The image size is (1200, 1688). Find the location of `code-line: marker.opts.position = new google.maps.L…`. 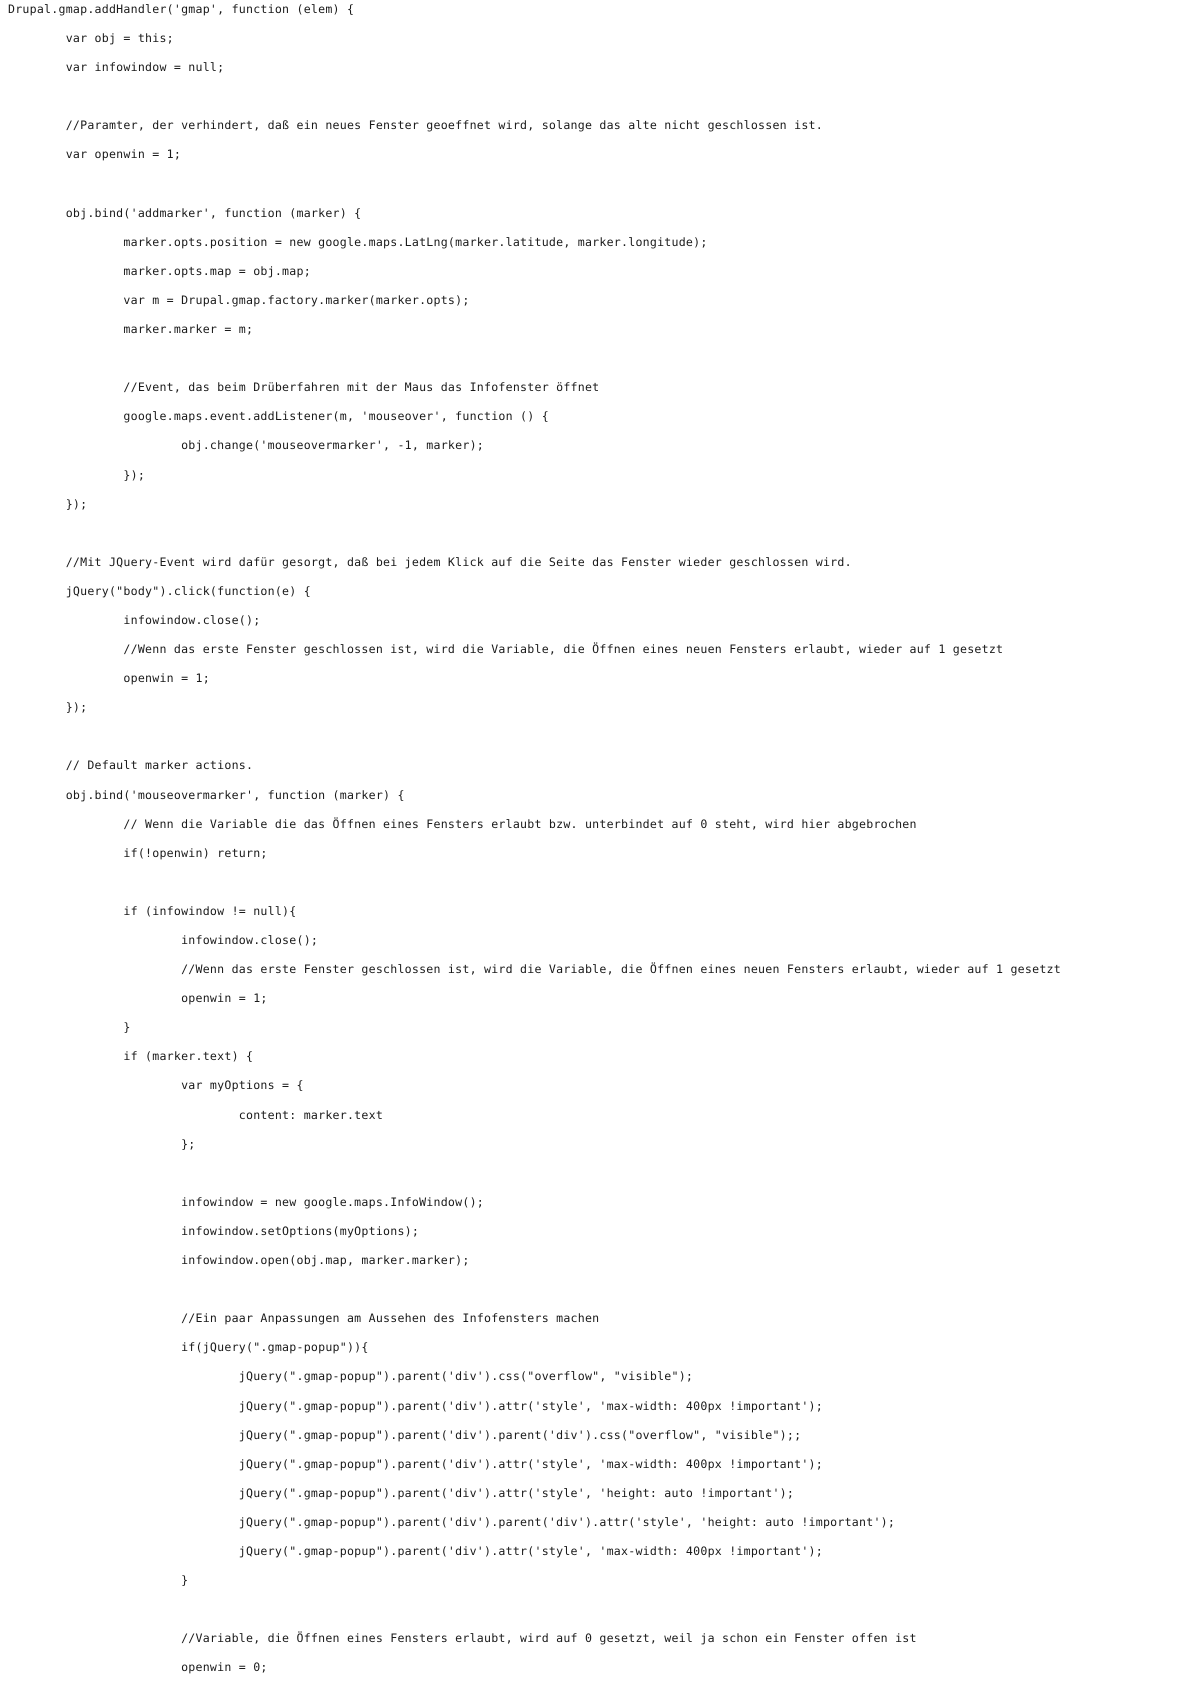

code-line: marker.opts.position = new google.maps.L… is located at coordinates (358, 241).